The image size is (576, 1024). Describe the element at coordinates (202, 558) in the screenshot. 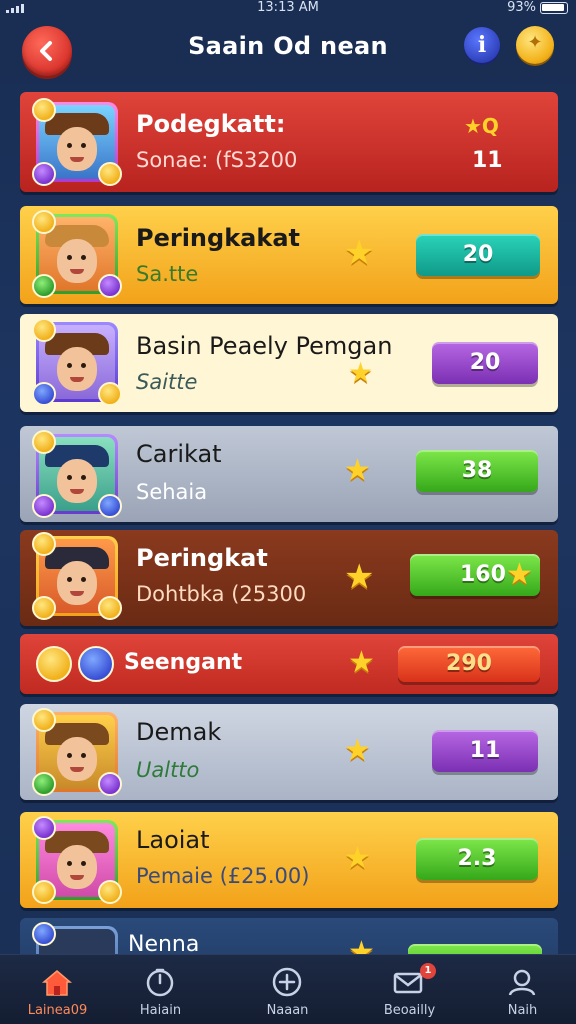

I see `player-name: Peringkat` at that location.